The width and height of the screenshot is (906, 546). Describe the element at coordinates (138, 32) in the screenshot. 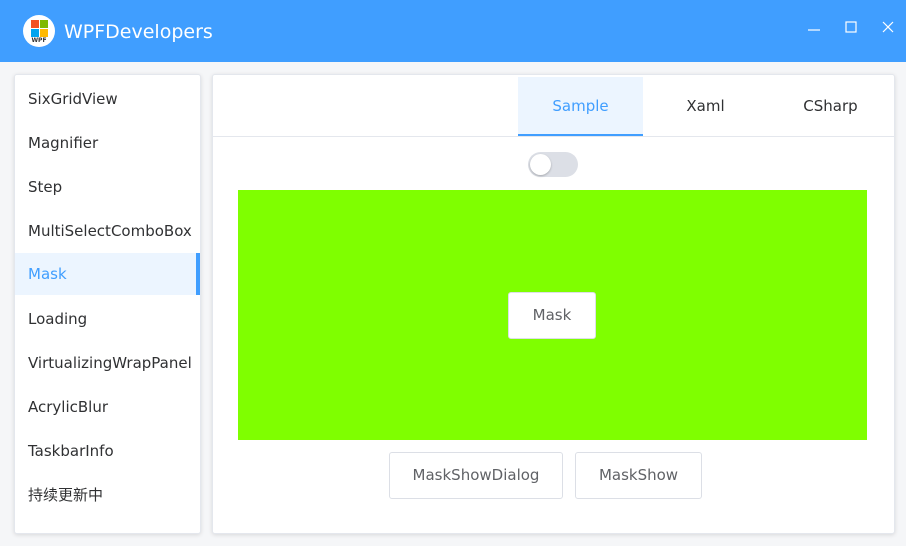

I see `app-title: WPFDevelopers` at that location.